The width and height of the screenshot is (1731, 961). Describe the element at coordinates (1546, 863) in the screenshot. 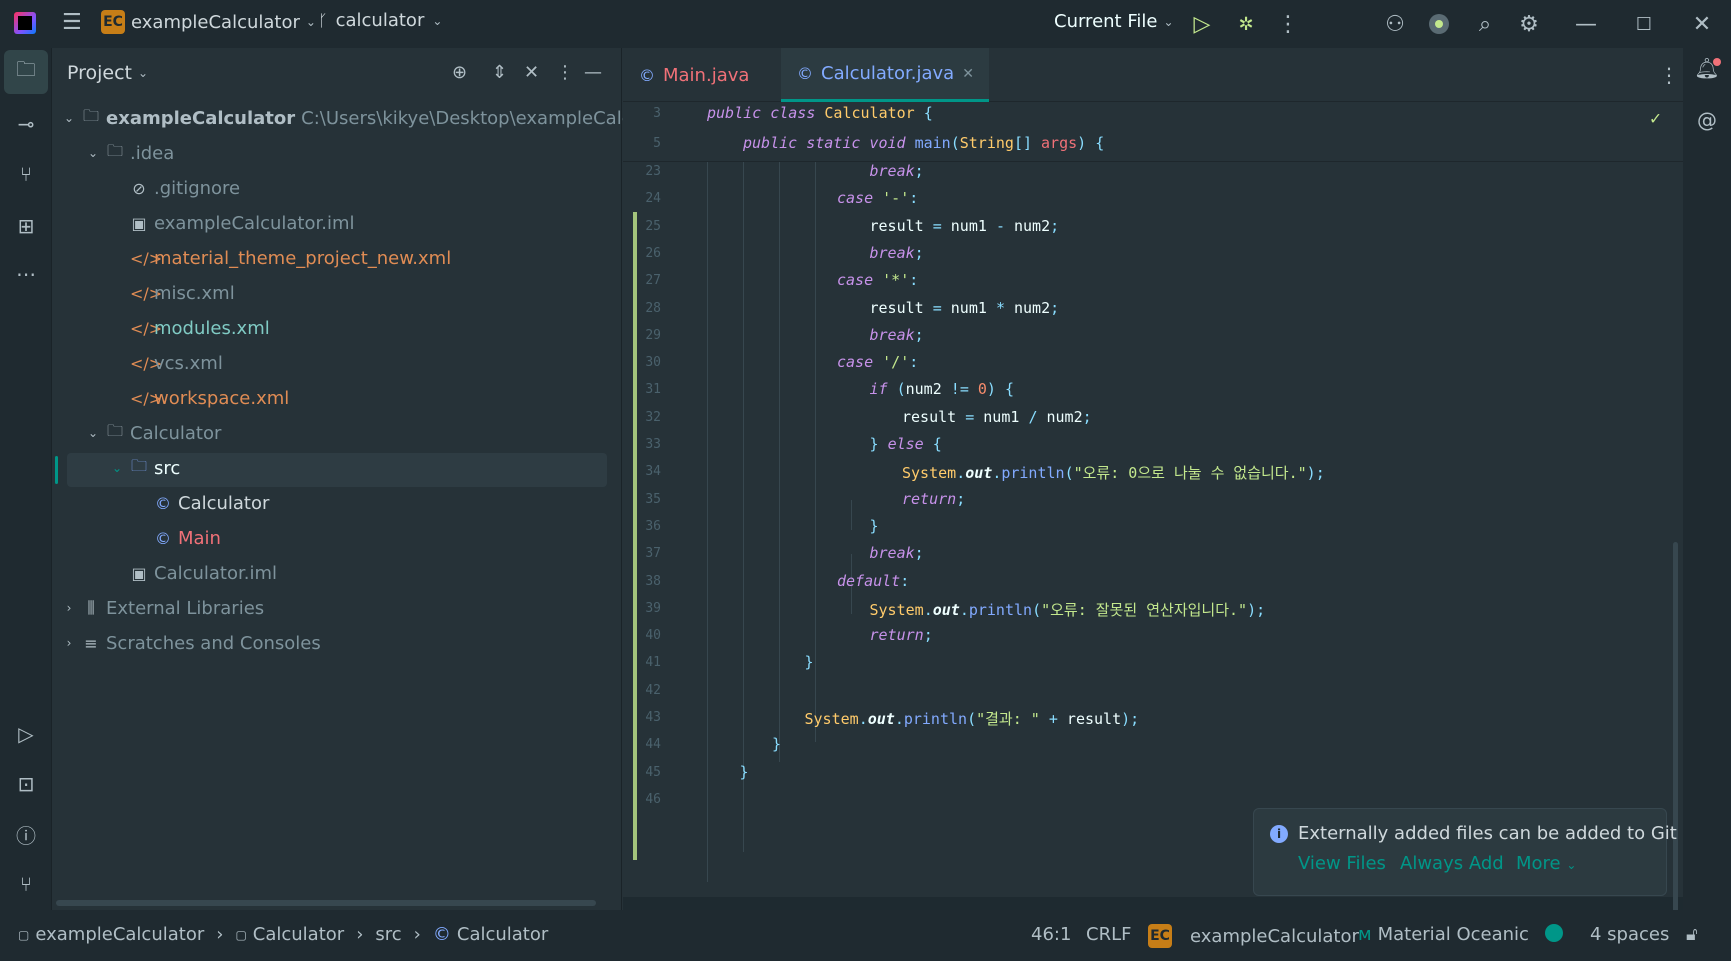

I see `more-link: More ⌄` at that location.